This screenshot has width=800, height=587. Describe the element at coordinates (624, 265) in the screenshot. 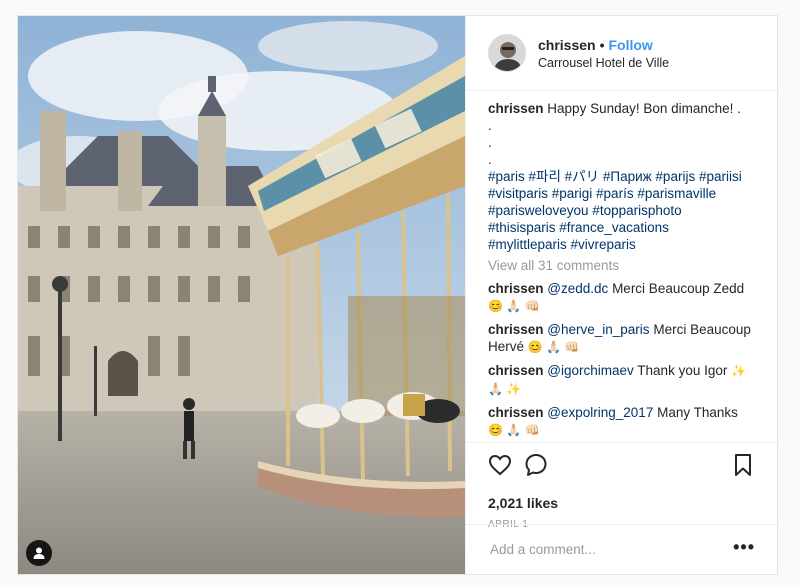

I see `view-all-comments-link: View all 31 comments` at that location.